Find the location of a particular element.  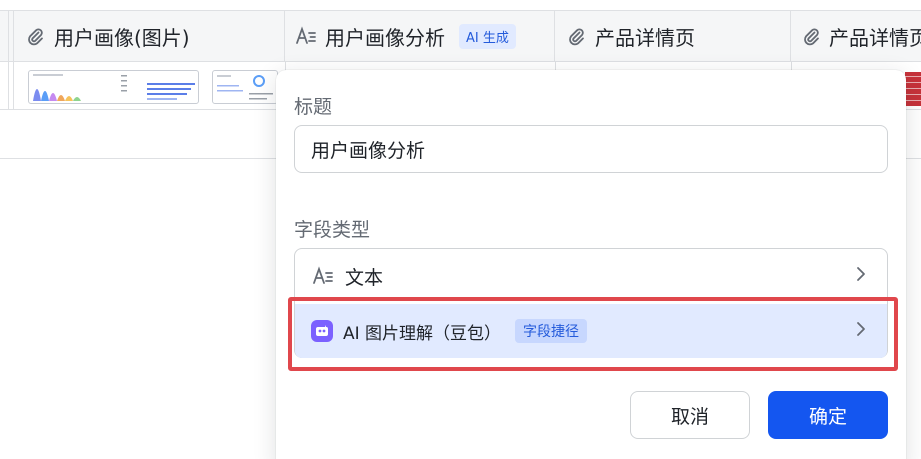

title-label: 标题 is located at coordinates (313, 107).